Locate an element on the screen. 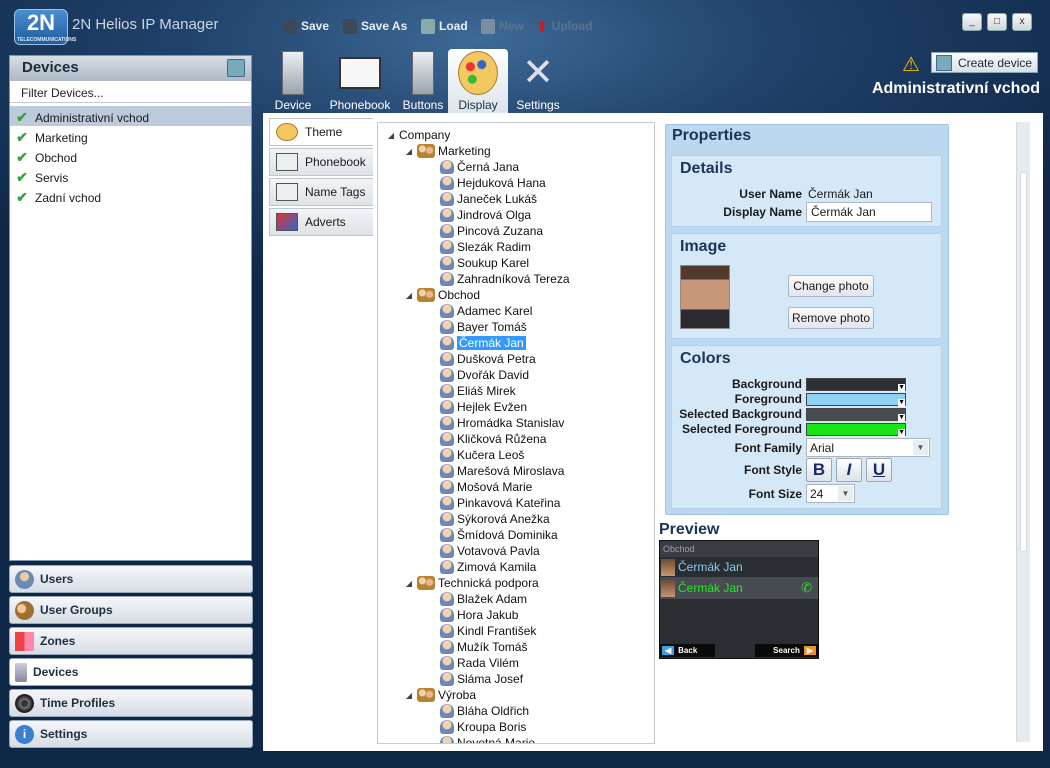 The image size is (1050, 768). font-size-select: 24 ▼ is located at coordinates (830, 493).